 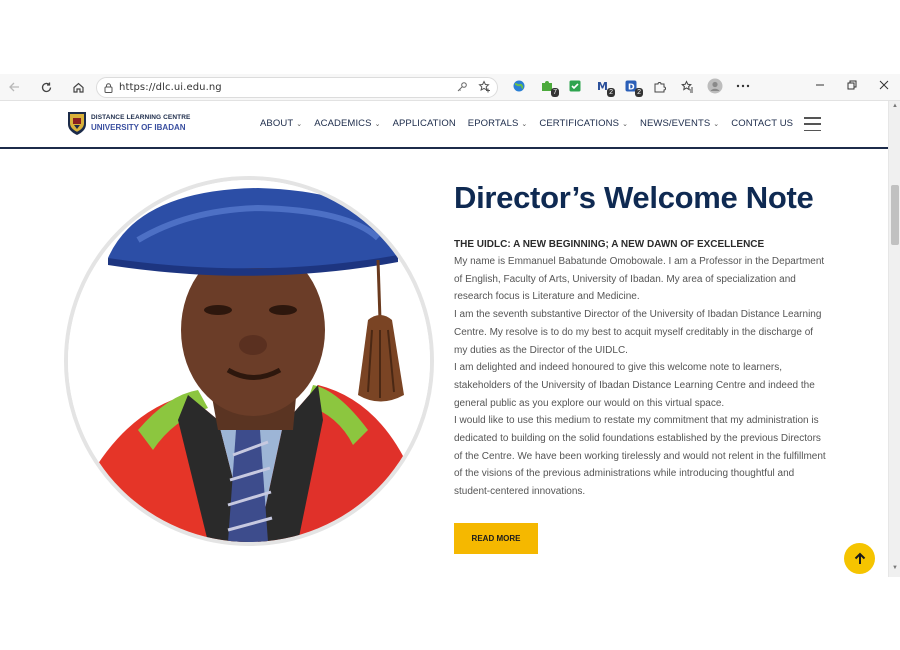 I want to click on puzzle-green-extension-icon: 7, so click(x=548, y=87).